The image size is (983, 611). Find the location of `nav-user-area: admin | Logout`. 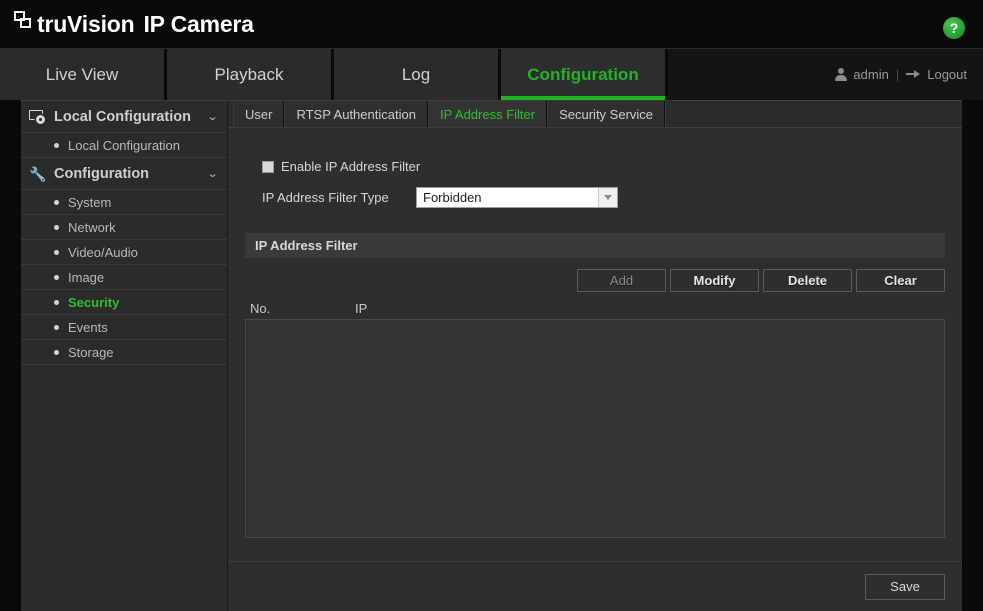

nav-user-area: admin | Logout is located at coordinates (825, 74).